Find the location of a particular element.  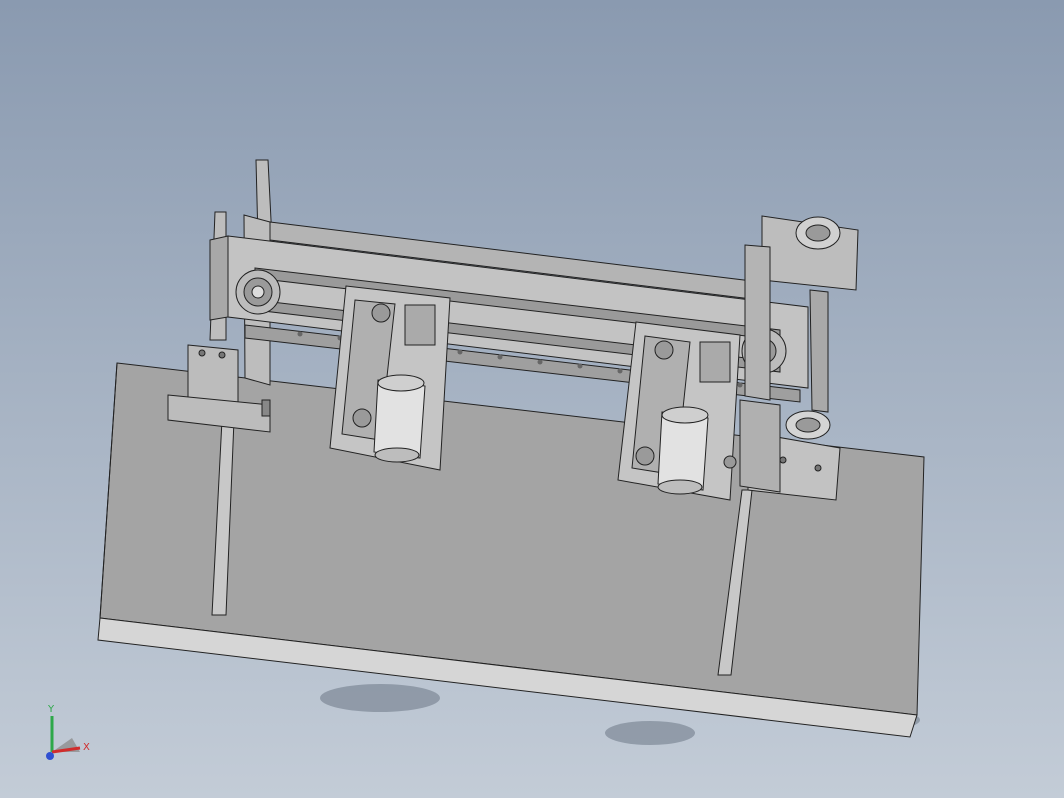

triad-y-label: Y is located at coordinates (51, 709).